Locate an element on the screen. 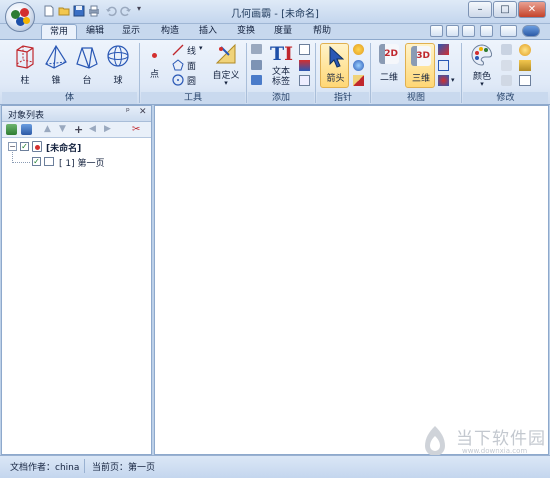  redo-icon is located at coordinates (126, 11).